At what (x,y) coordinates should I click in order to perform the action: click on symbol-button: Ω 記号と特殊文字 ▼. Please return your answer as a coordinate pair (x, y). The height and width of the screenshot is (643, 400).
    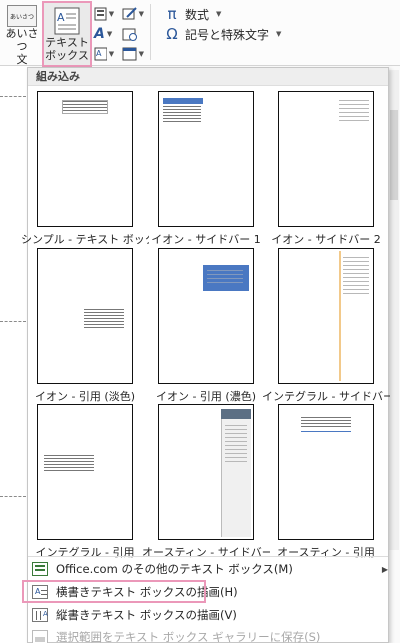
    Looking at the image, I should click on (222, 34).